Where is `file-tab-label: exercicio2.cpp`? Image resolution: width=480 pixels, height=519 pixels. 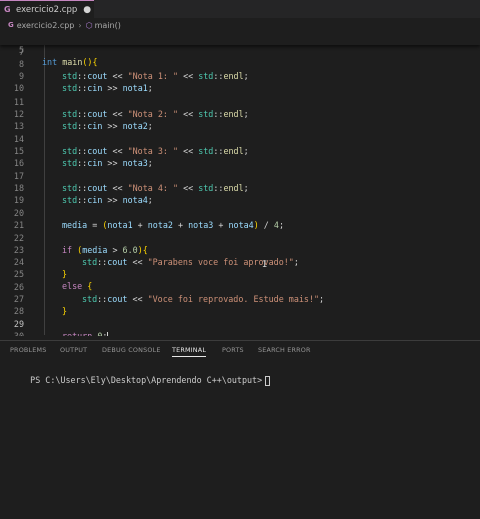 file-tab-label: exercicio2.cpp is located at coordinates (47, 9).